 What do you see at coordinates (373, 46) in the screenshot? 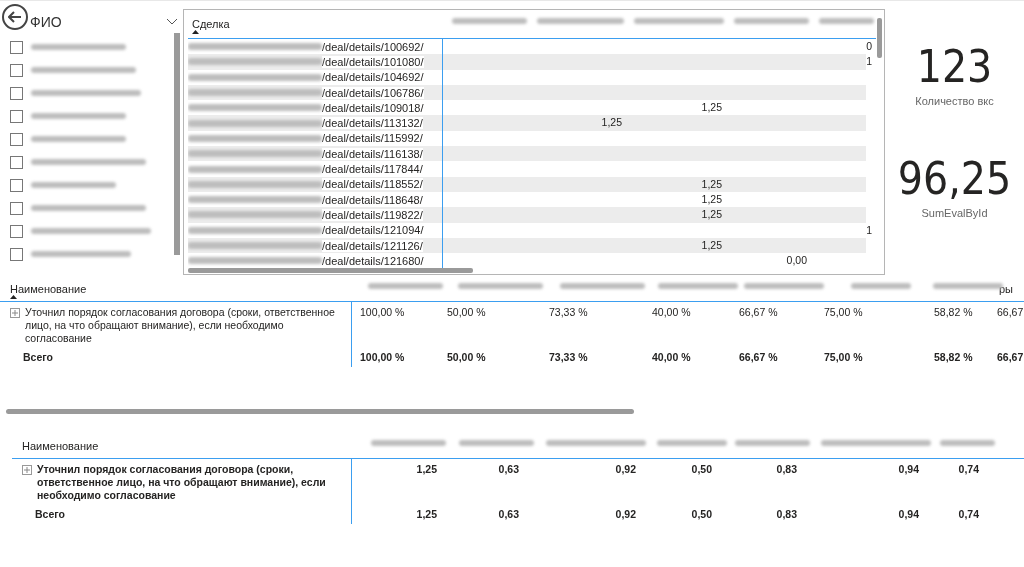
I see `deal-link: /deal/details/100692/` at bounding box center [373, 46].